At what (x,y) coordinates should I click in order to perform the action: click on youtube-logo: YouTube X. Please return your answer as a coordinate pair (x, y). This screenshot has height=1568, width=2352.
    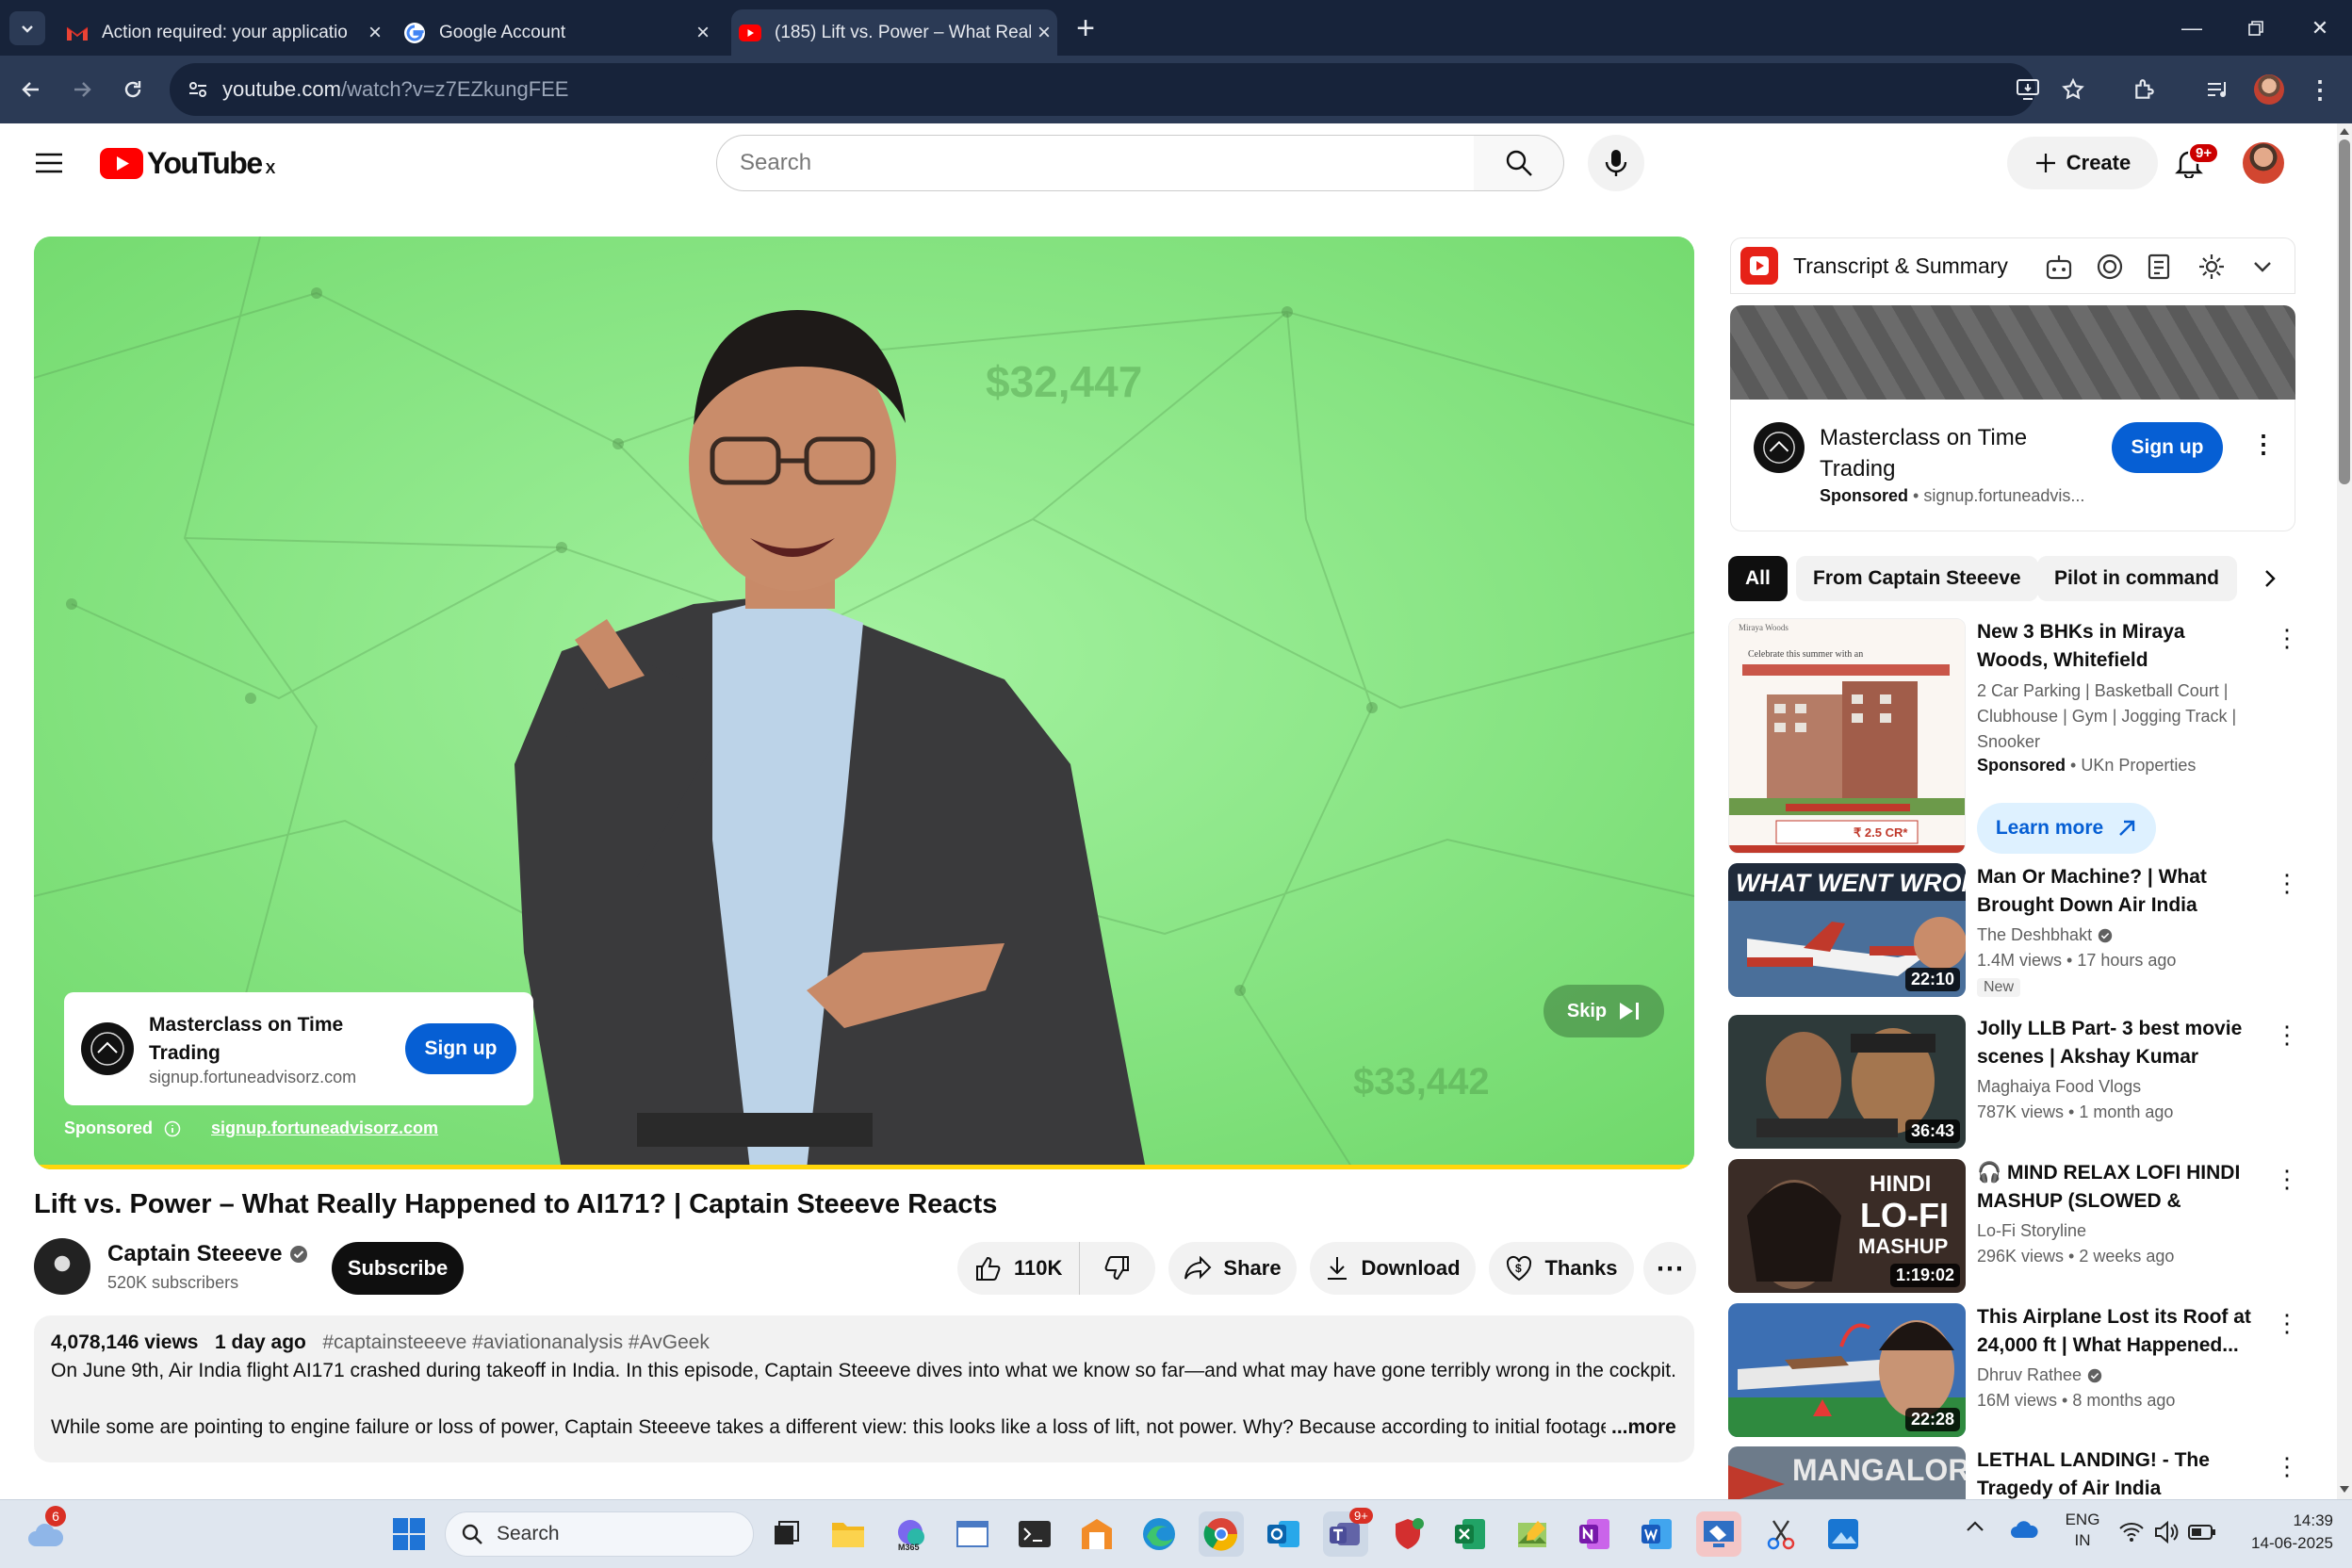
    Looking at the image, I should click on (187, 163).